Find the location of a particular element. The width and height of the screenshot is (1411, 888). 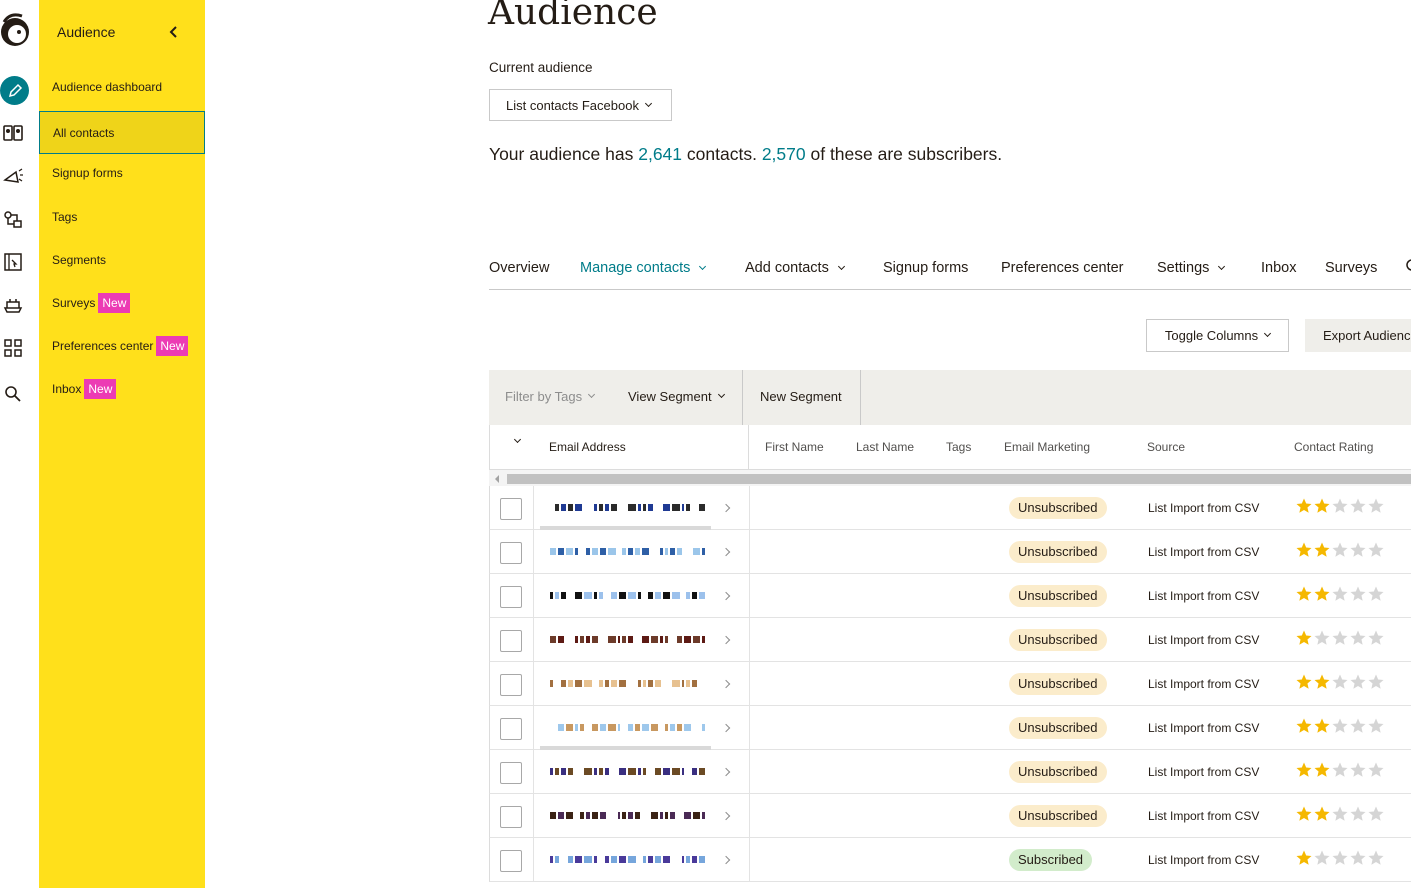

sidebar-item-segments: Segments is located at coordinates (122, 260).